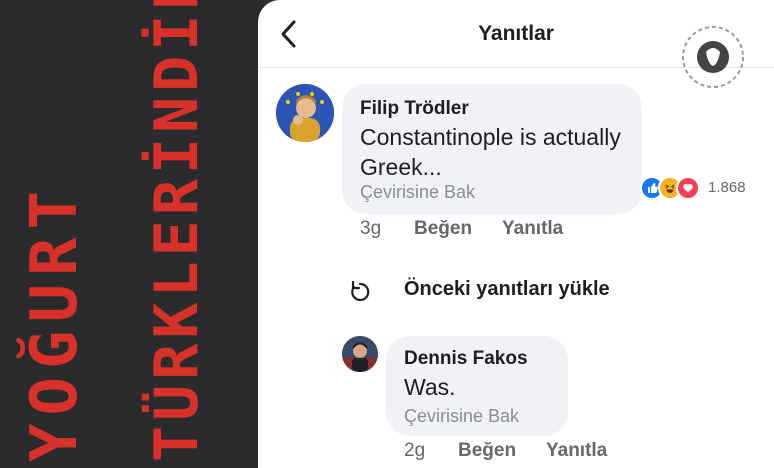 The height and width of the screenshot is (468, 774). What do you see at coordinates (477, 386) in the screenshot?
I see `reply-bubble: Dennis Fakos Was. Çevirisine Bak` at bounding box center [477, 386].